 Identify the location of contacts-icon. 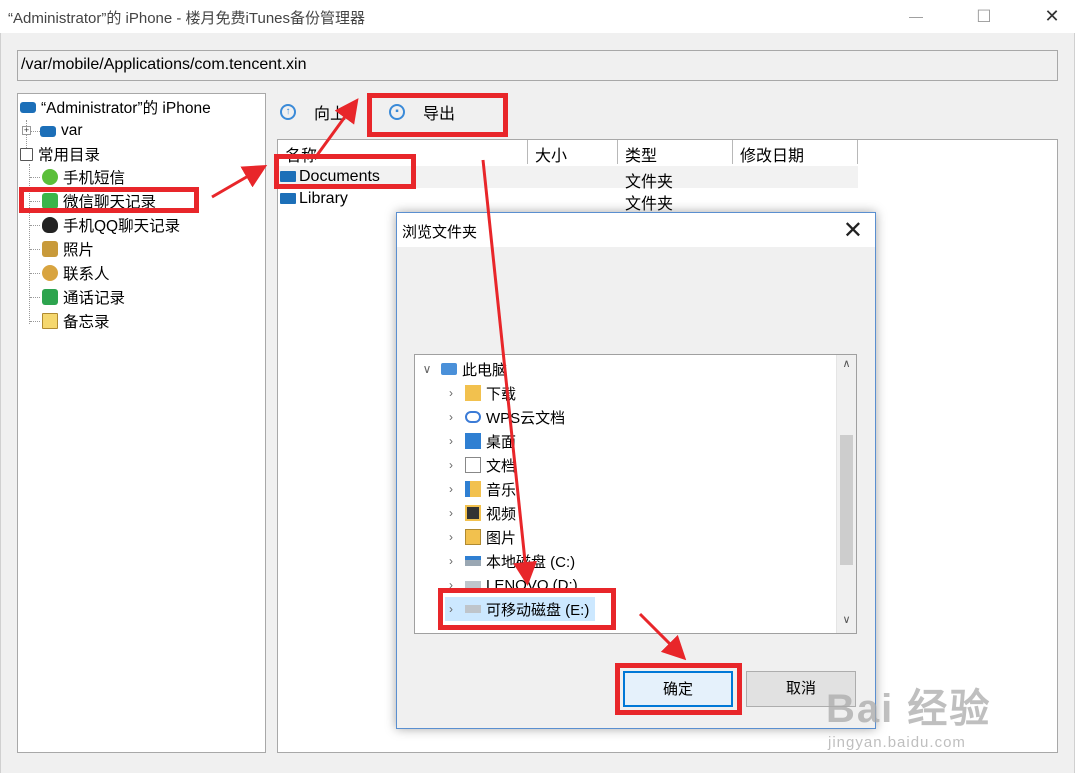
(50, 273).